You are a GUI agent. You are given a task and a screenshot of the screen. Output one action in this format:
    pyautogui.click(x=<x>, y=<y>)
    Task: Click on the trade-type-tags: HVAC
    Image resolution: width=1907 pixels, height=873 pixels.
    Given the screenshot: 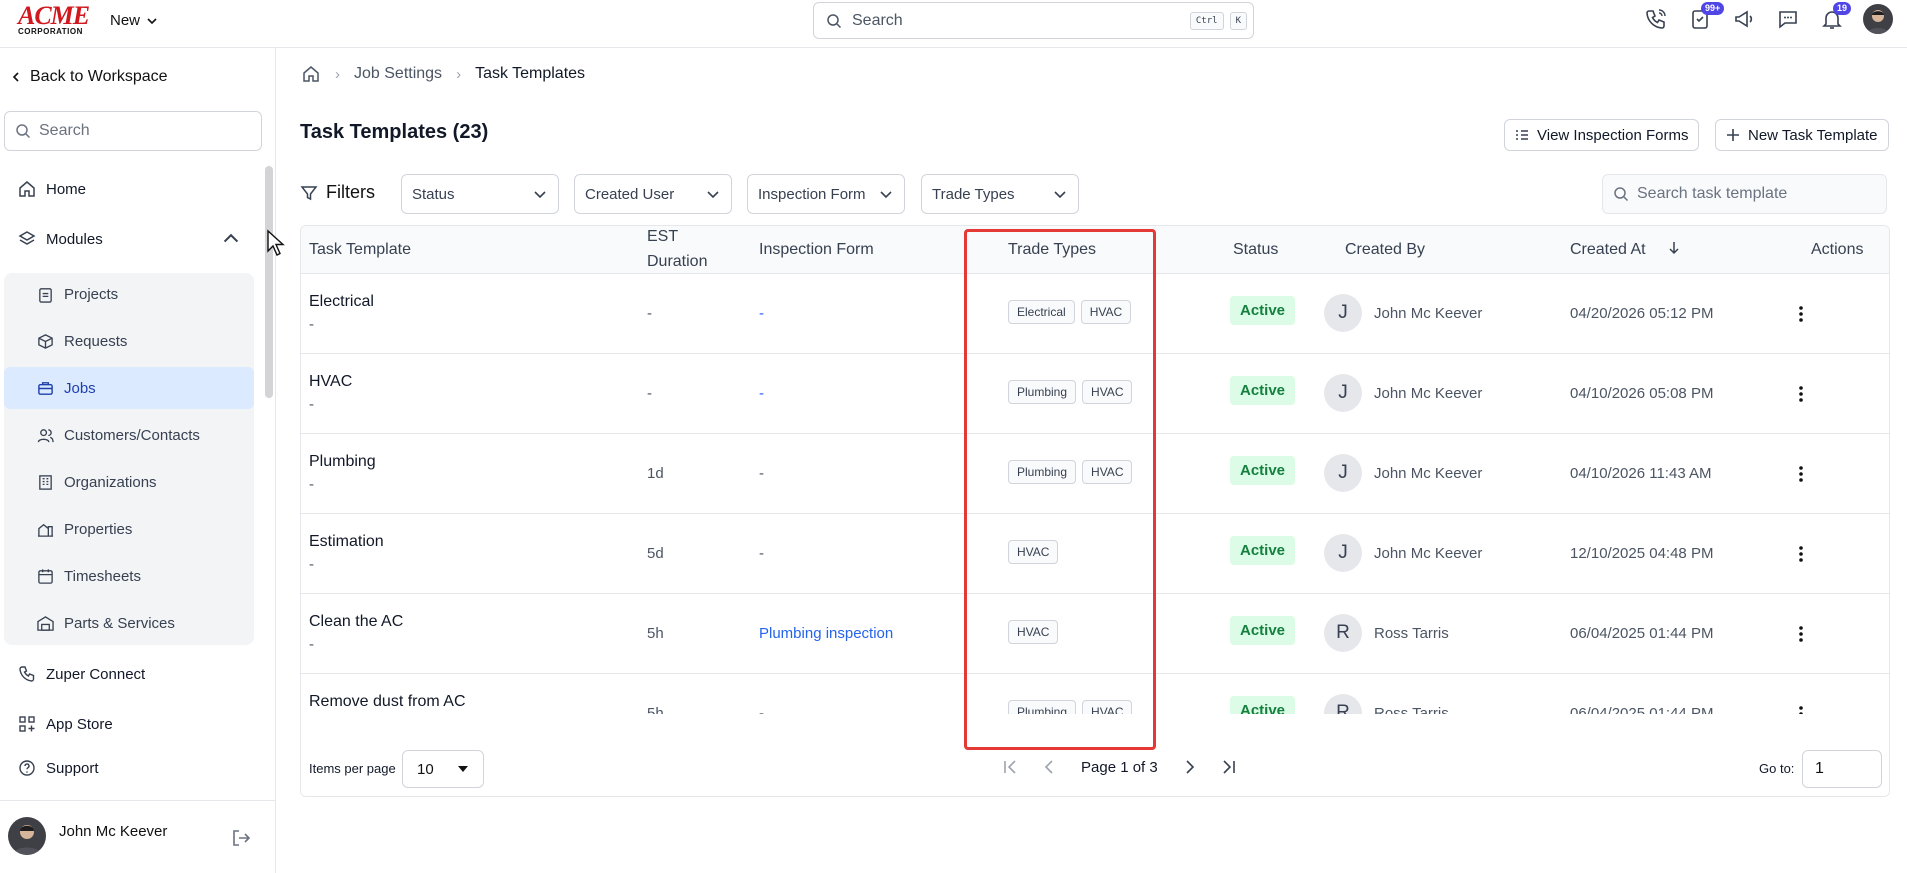 What is the action you would take?
    pyautogui.click(x=1033, y=552)
    